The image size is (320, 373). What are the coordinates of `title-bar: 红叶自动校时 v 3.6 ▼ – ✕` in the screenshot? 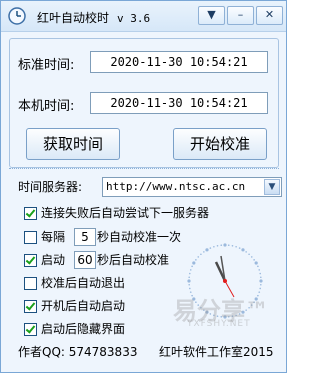 It's located at (143, 16).